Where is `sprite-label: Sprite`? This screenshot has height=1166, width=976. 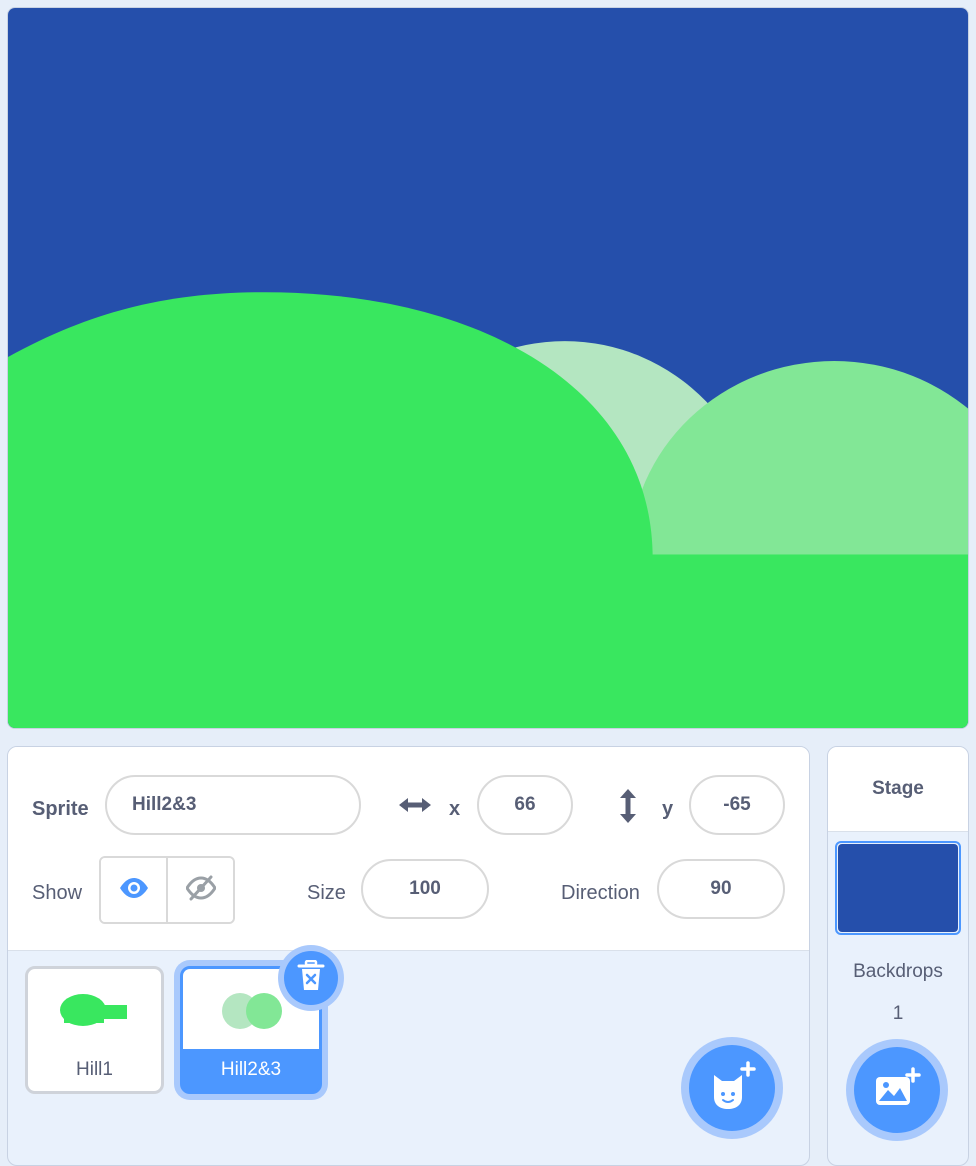 sprite-label: Sprite is located at coordinates (60, 809).